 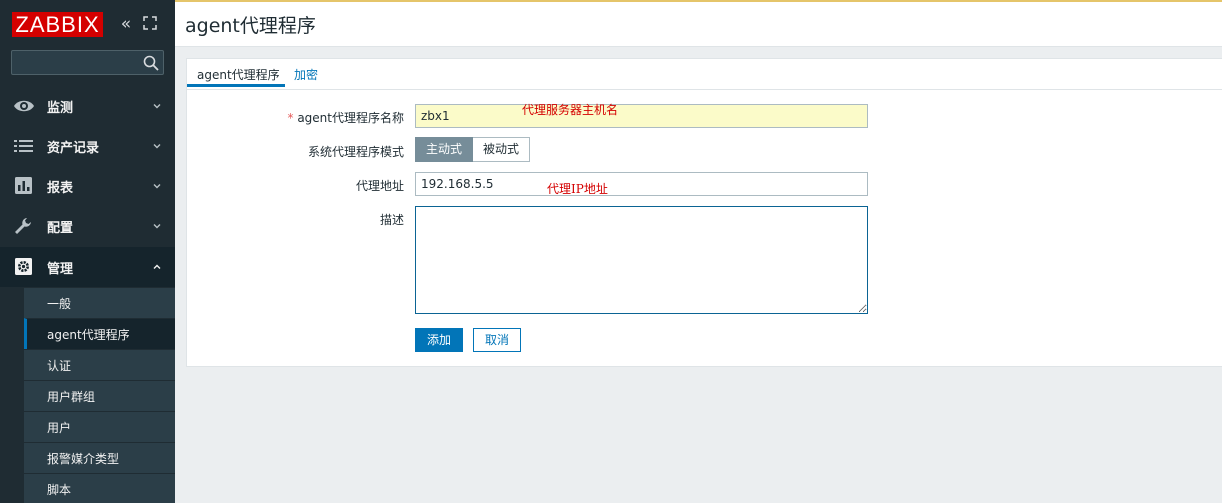 I want to click on search-input, so click(x=76, y=62).